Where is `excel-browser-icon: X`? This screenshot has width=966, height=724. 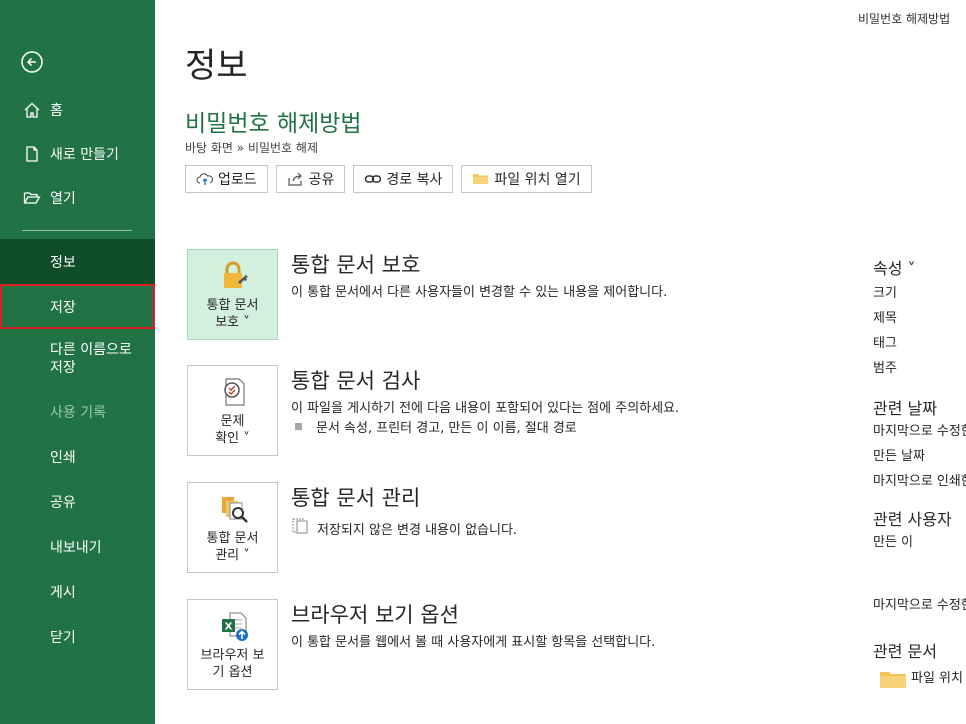
excel-browser-icon: X is located at coordinates (234, 626).